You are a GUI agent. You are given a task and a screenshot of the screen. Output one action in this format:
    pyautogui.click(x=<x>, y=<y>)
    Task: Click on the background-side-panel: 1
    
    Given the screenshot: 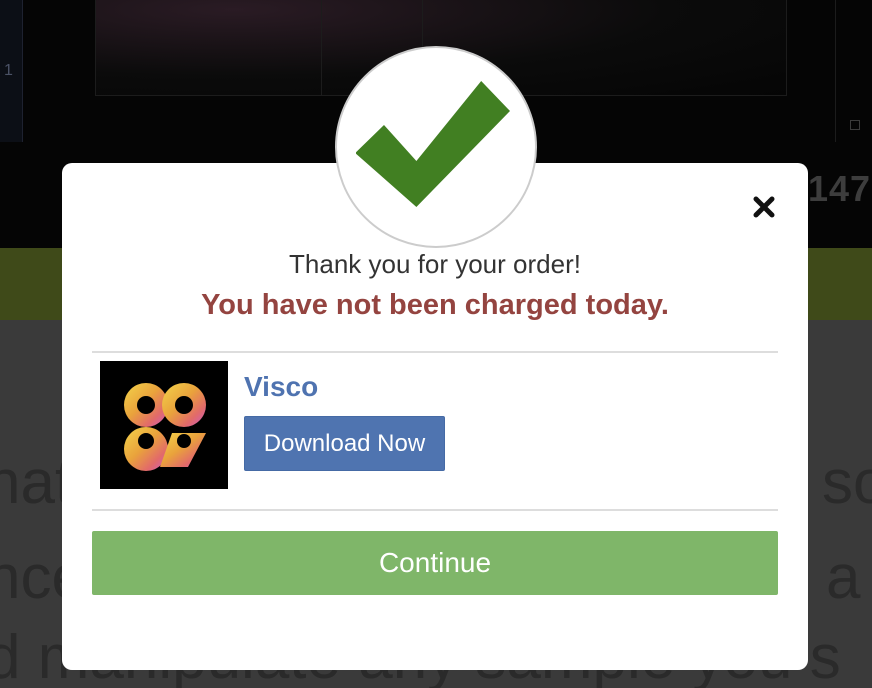 What is the action you would take?
    pyautogui.click(x=11, y=71)
    